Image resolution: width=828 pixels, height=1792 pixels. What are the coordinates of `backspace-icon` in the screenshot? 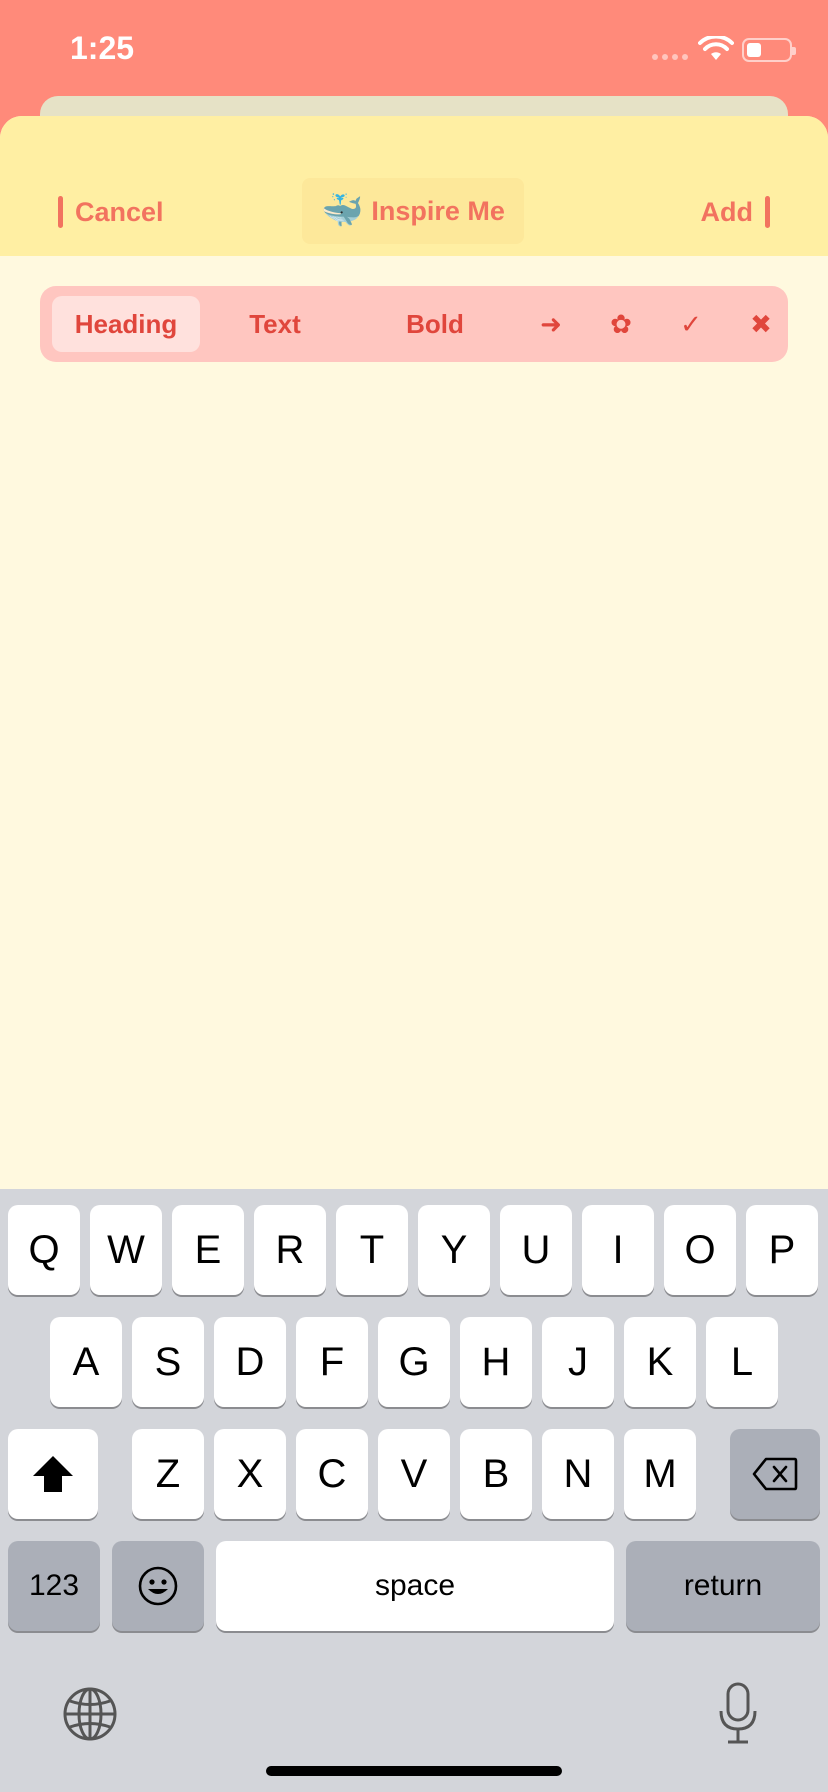 It's located at (775, 1474).